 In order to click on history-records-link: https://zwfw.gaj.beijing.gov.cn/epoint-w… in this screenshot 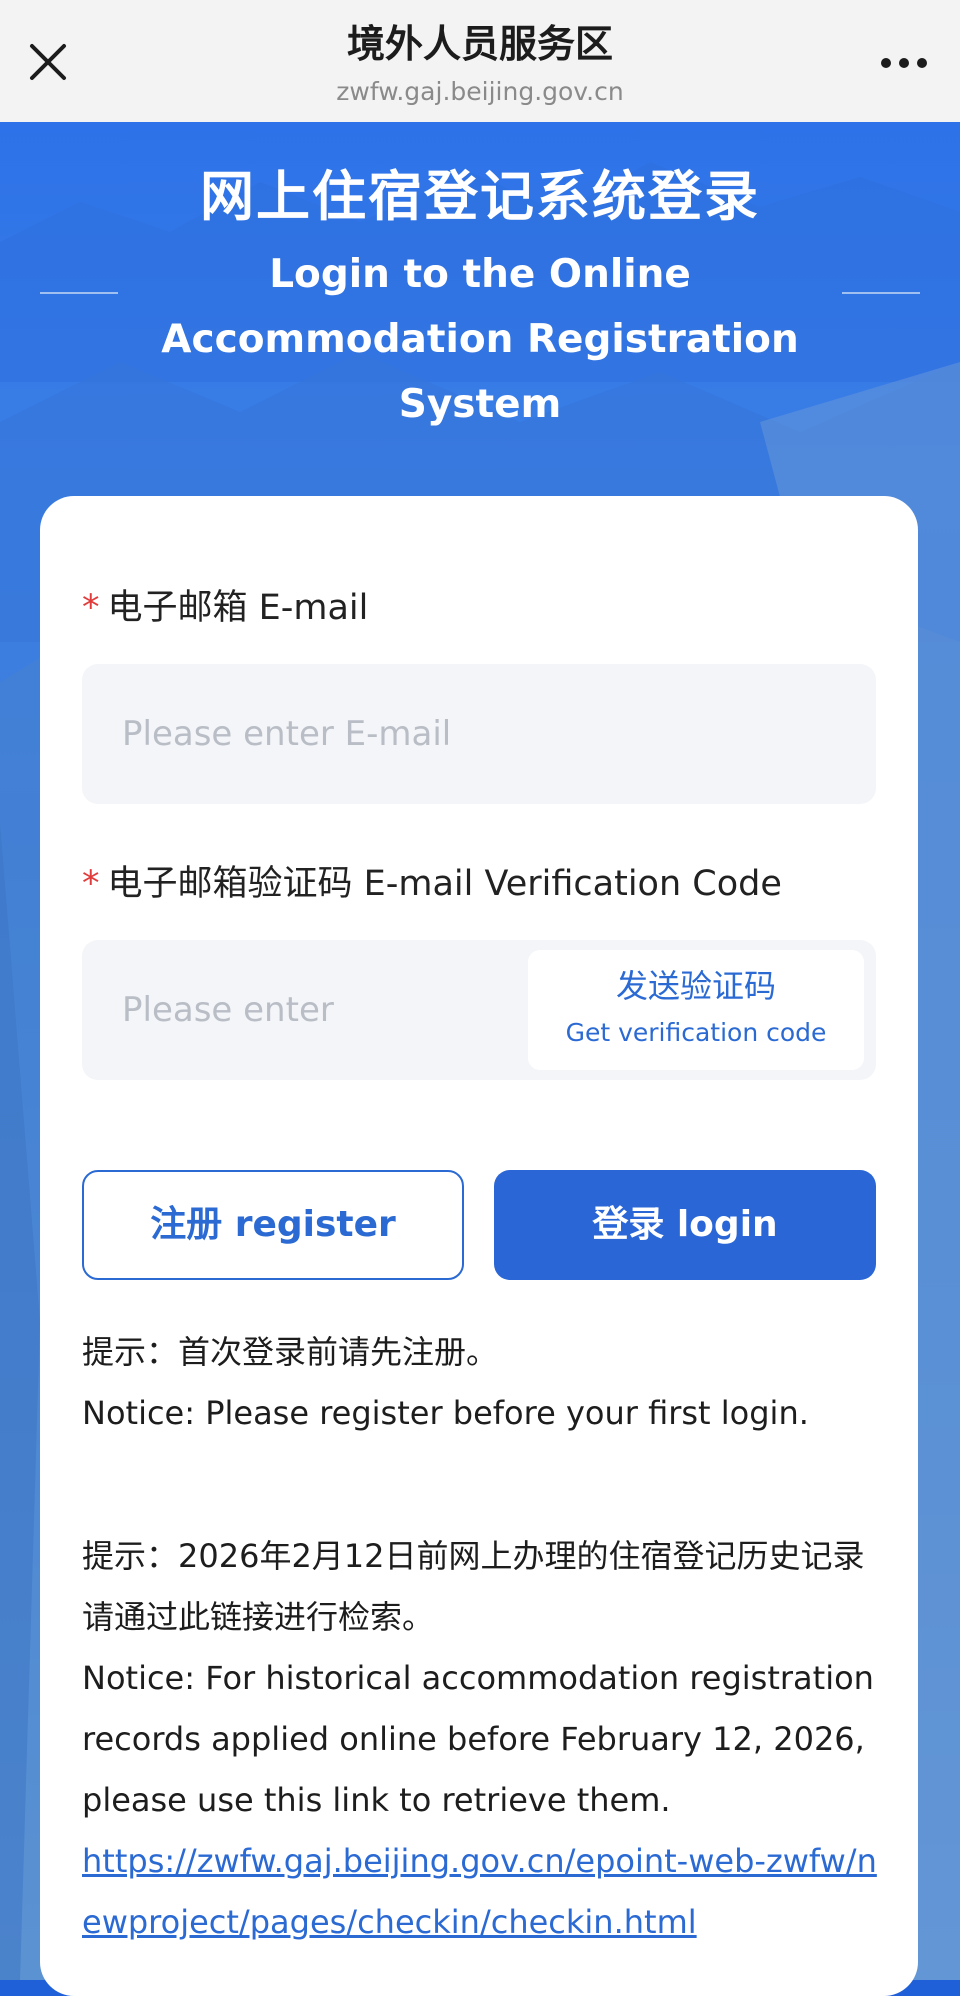, I will do `click(479, 1891)`.